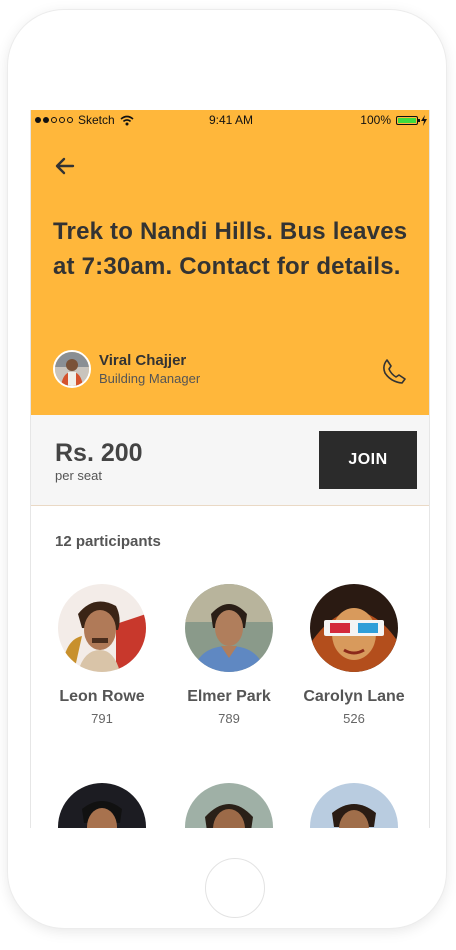 This screenshot has width=456, height=950. Describe the element at coordinates (72, 369) in the screenshot. I see `author-avatar` at that location.